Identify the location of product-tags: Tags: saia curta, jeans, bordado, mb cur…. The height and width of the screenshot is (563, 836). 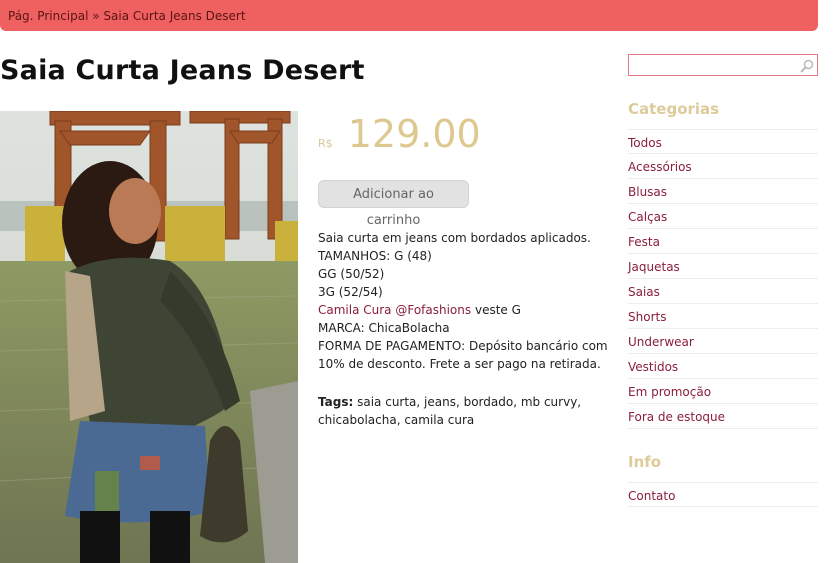
(463, 411).